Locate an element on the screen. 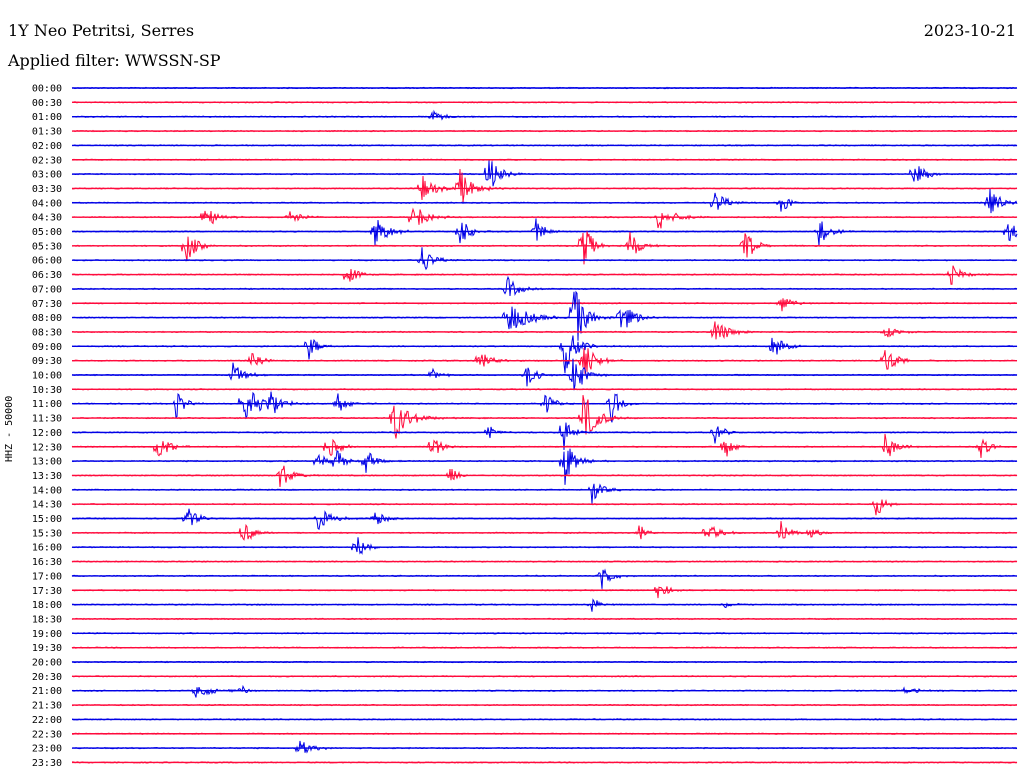  row-time-label: 01:30 is located at coordinates (47, 132).